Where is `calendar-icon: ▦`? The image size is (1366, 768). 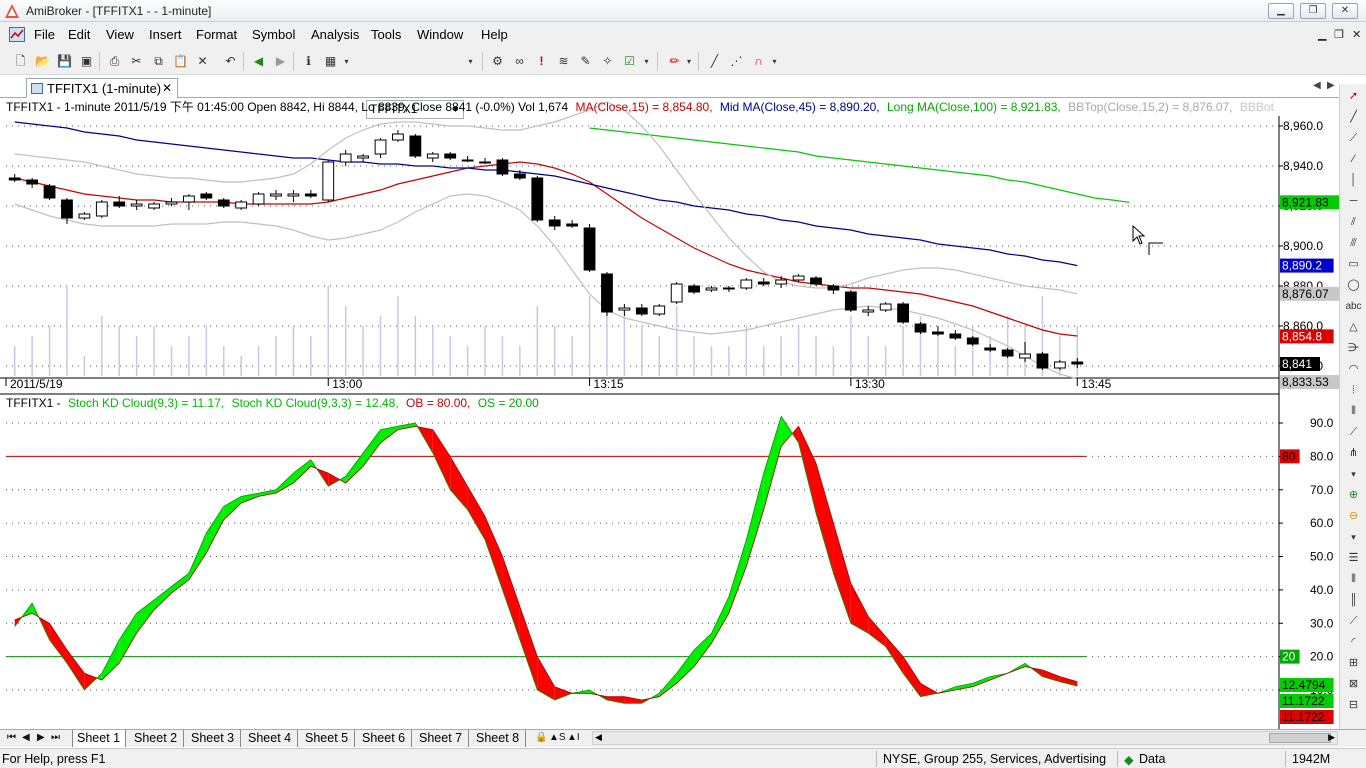
calendar-icon: ▦ is located at coordinates (330, 61).